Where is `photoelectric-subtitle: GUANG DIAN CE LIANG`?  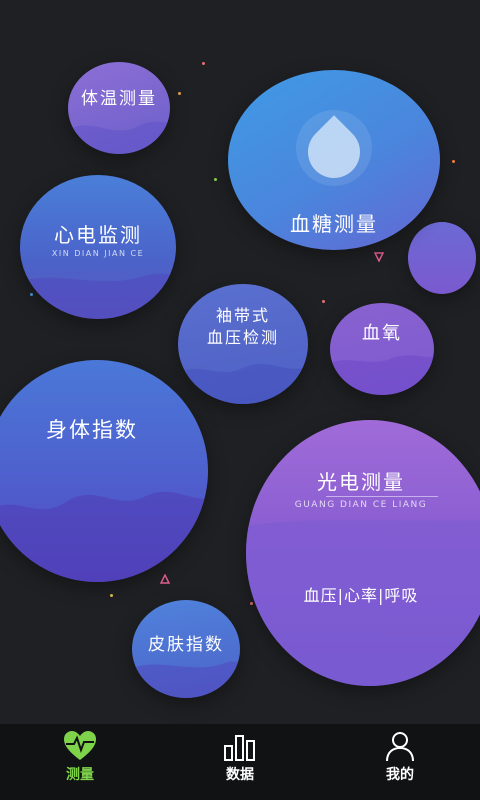 photoelectric-subtitle: GUANG DIAN CE LIANG is located at coordinates (361, 505).